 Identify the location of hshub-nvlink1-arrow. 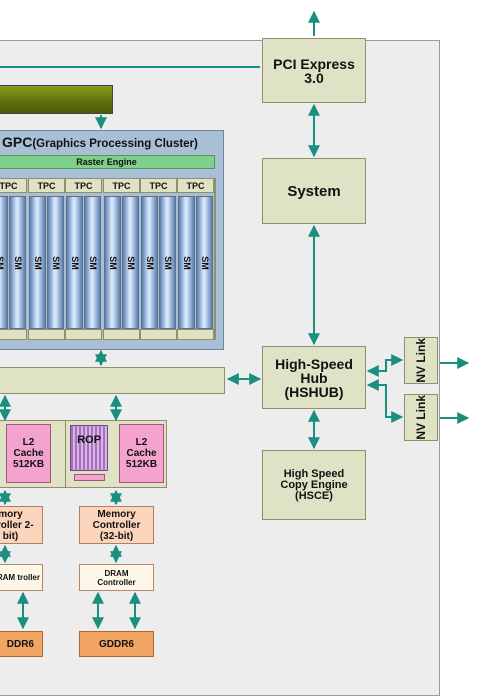
(385, 365).